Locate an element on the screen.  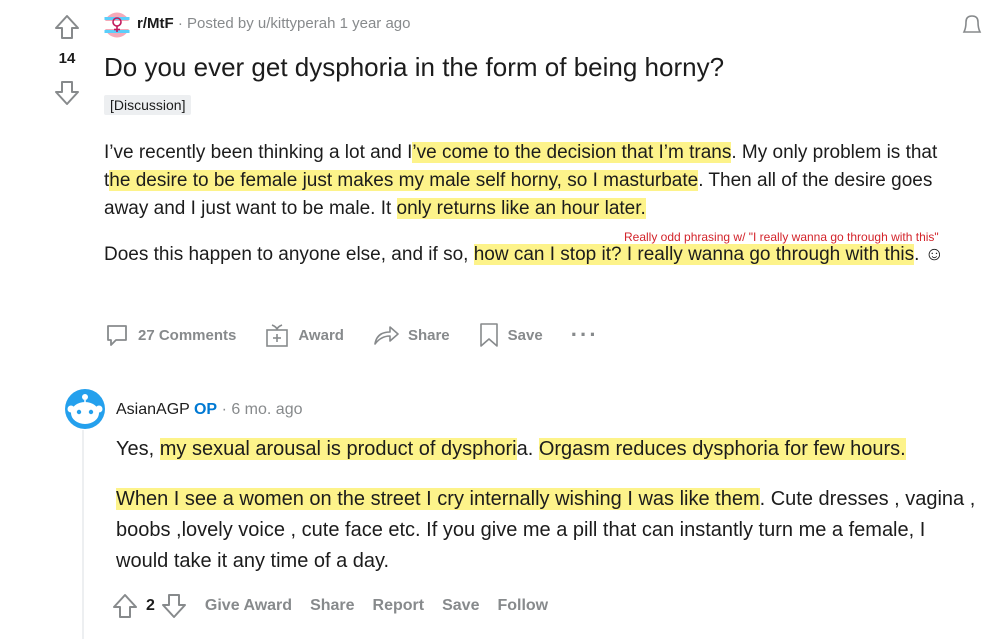
comment-thread-line is located at coordinates (83, 534).